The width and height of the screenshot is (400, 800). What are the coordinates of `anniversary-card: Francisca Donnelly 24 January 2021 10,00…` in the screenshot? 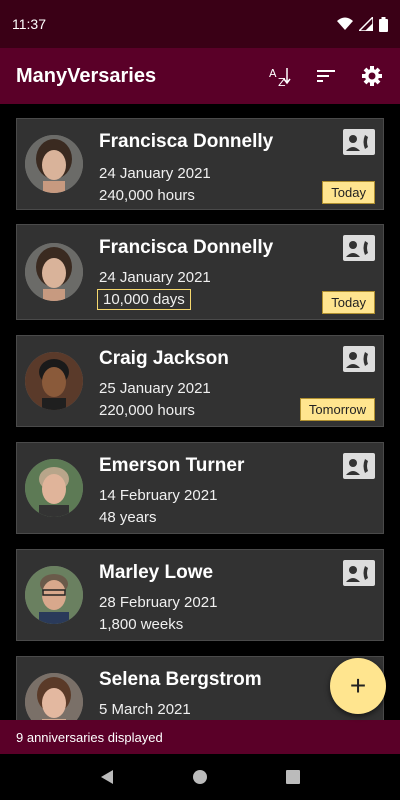 It's located at (200, 272).